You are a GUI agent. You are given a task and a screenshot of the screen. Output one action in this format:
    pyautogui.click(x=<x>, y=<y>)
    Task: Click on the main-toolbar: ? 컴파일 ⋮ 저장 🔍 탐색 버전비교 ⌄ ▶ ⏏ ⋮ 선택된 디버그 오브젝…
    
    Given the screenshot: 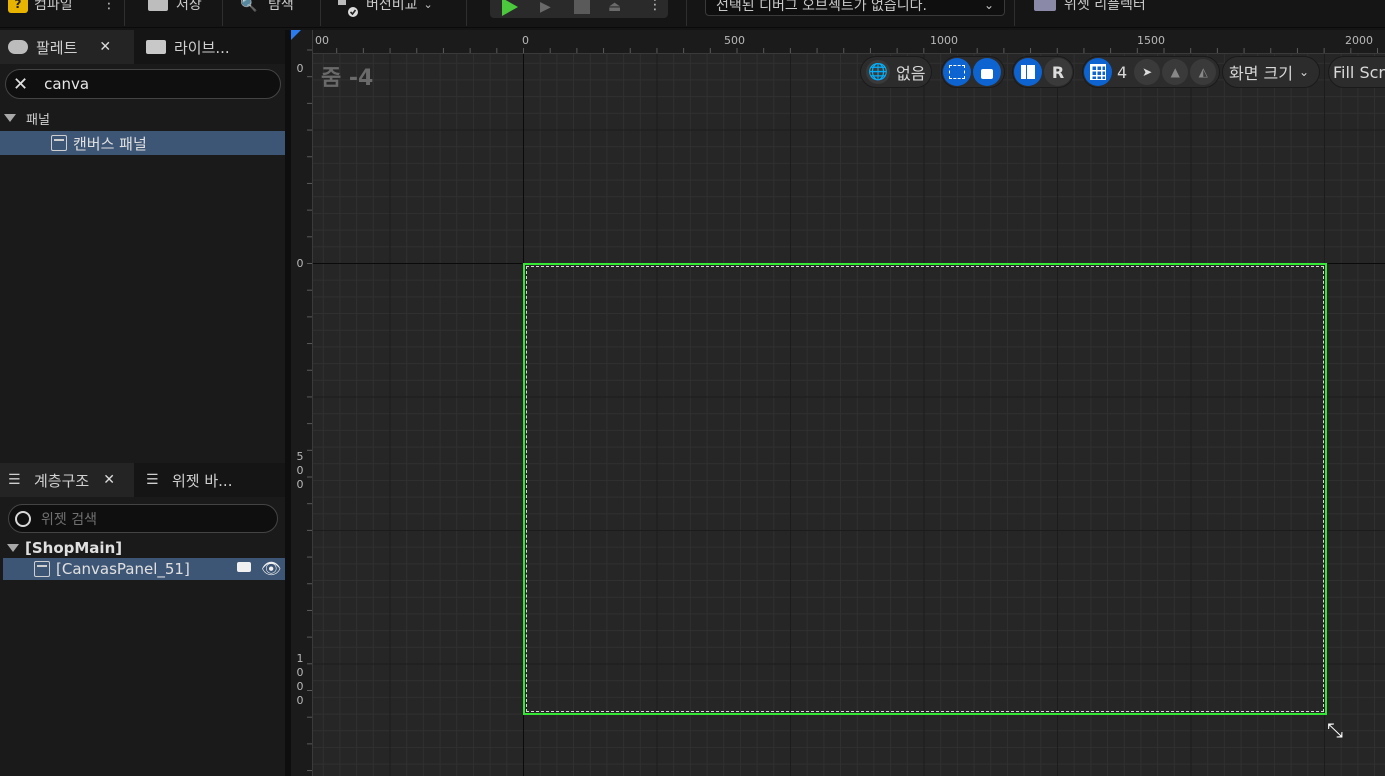 What is the action you would take?
    pyautogui.click(x=692, y=14)
    